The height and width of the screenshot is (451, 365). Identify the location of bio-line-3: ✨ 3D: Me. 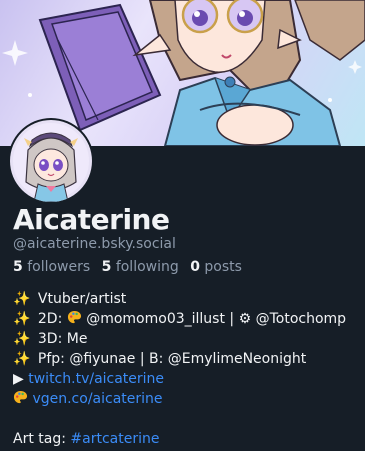
(189, 339).